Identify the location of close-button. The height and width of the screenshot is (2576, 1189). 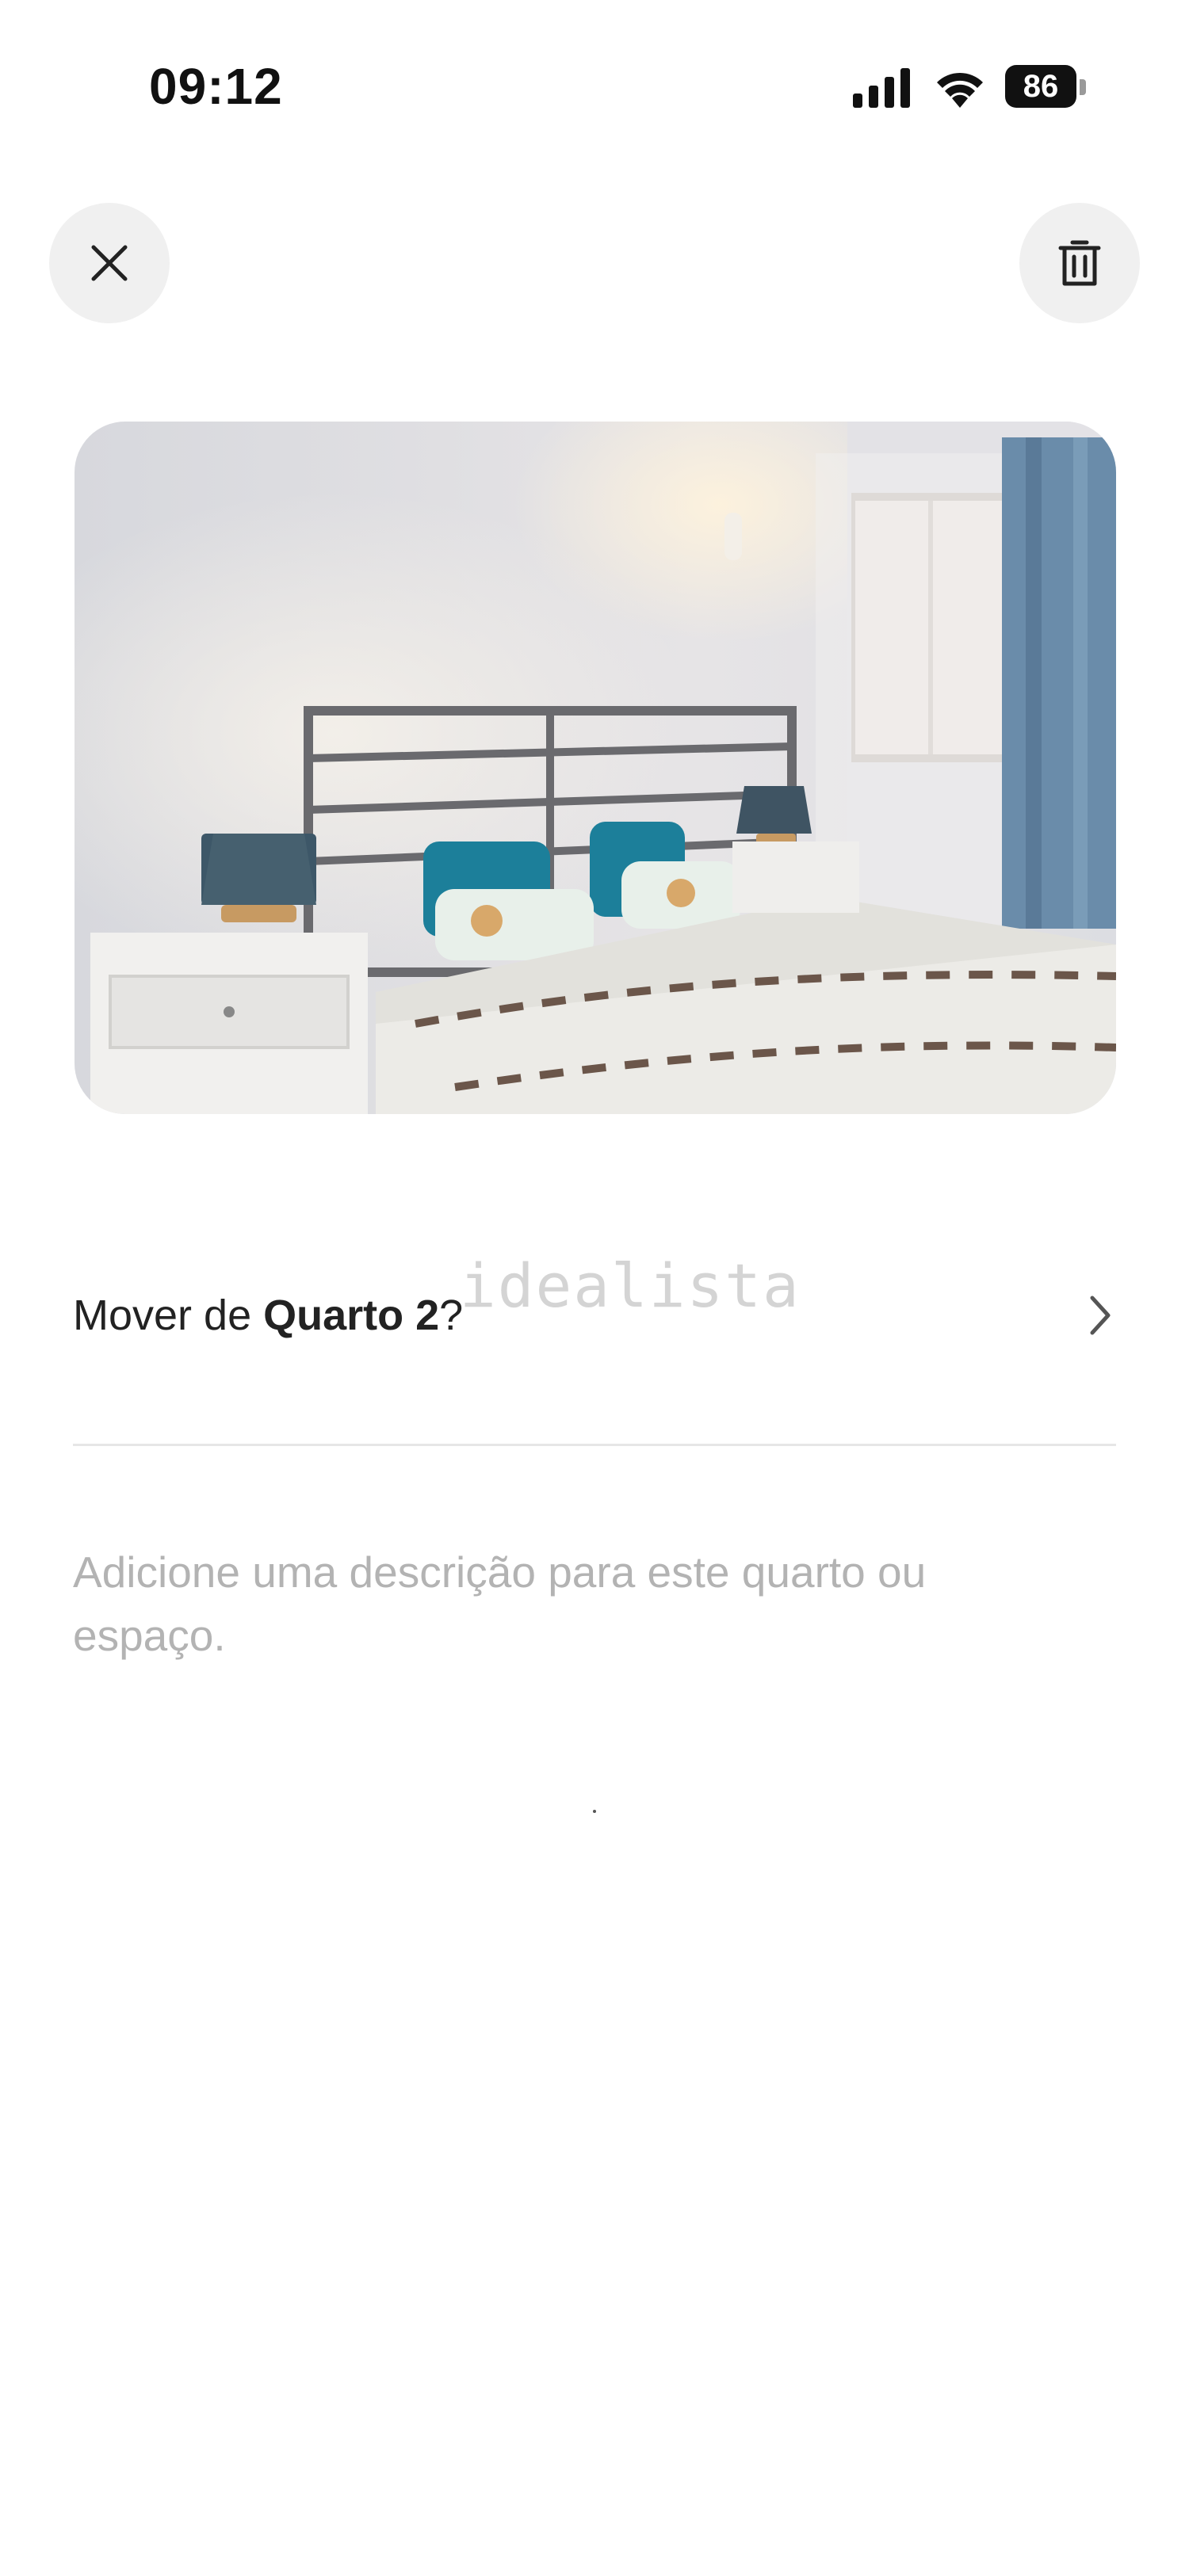
(109, 263).